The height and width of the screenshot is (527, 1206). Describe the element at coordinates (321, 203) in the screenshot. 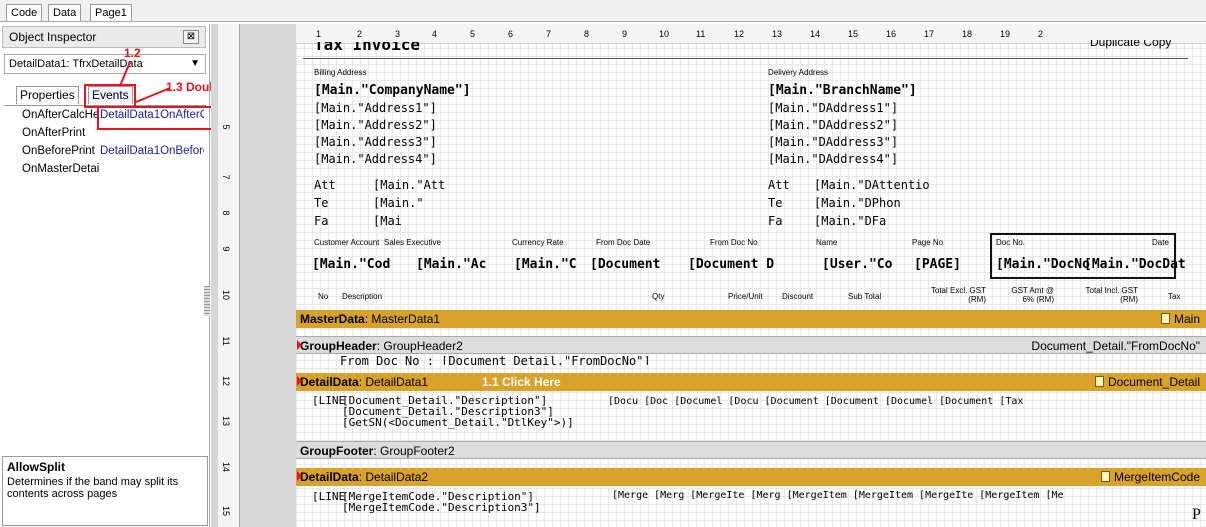

I see `tel-label: Te` at that location.